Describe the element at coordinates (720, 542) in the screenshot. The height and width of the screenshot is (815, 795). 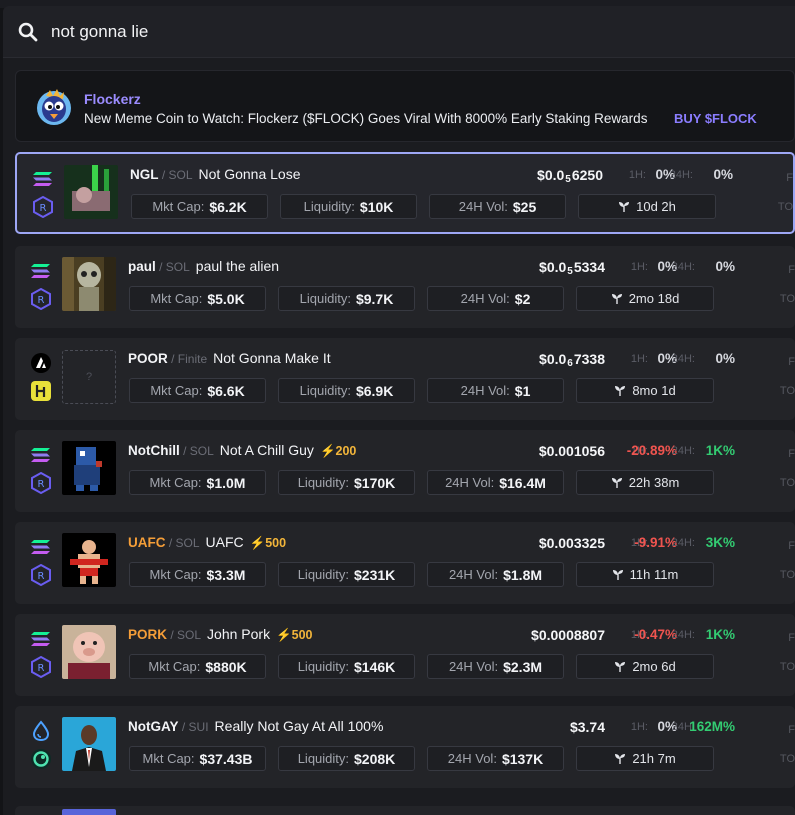
I see `change-24h-value: 3K%` at that location.